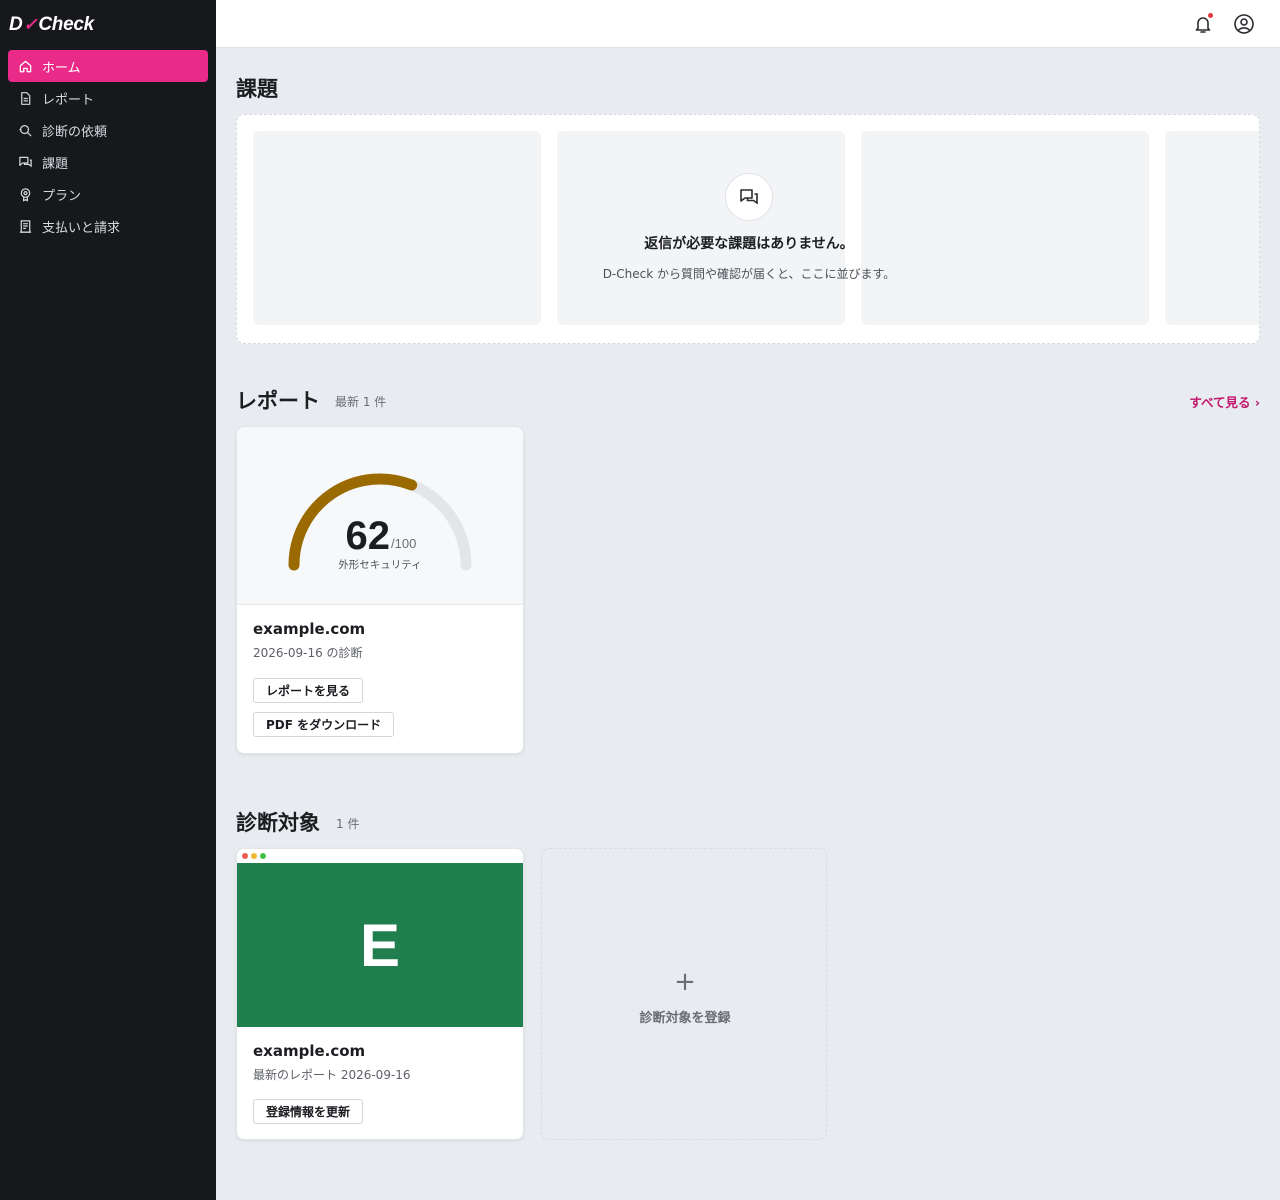 This screenshot has height=1200, width=1280. I want to click on top-bar, so click(748, 24).